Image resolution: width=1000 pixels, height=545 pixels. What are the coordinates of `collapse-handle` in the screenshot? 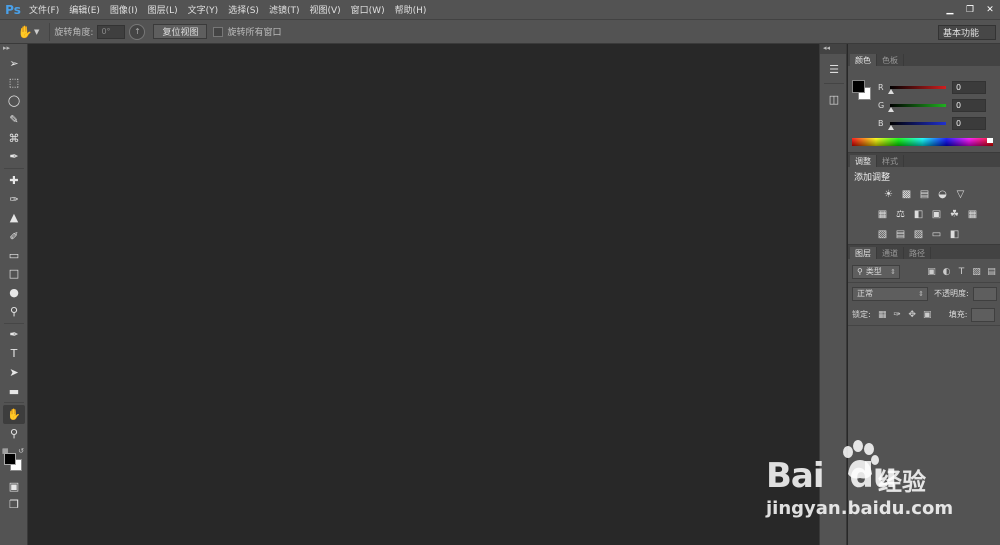 It's located at (924, 48).